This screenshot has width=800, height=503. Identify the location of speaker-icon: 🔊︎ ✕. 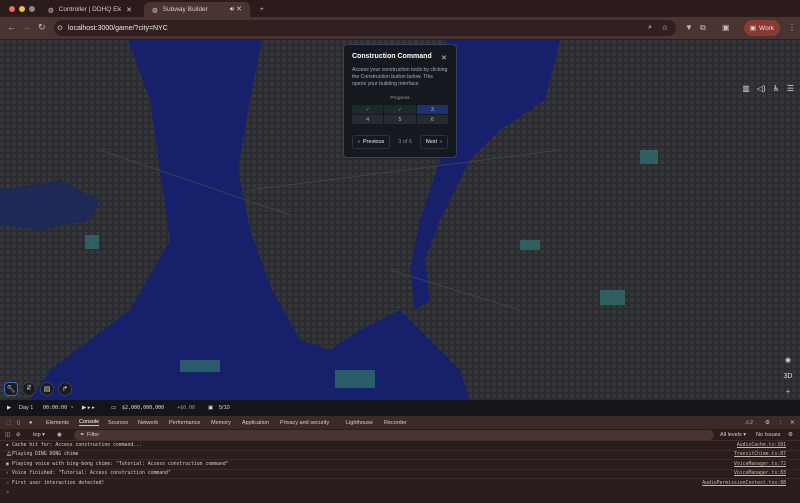
(235, 9).